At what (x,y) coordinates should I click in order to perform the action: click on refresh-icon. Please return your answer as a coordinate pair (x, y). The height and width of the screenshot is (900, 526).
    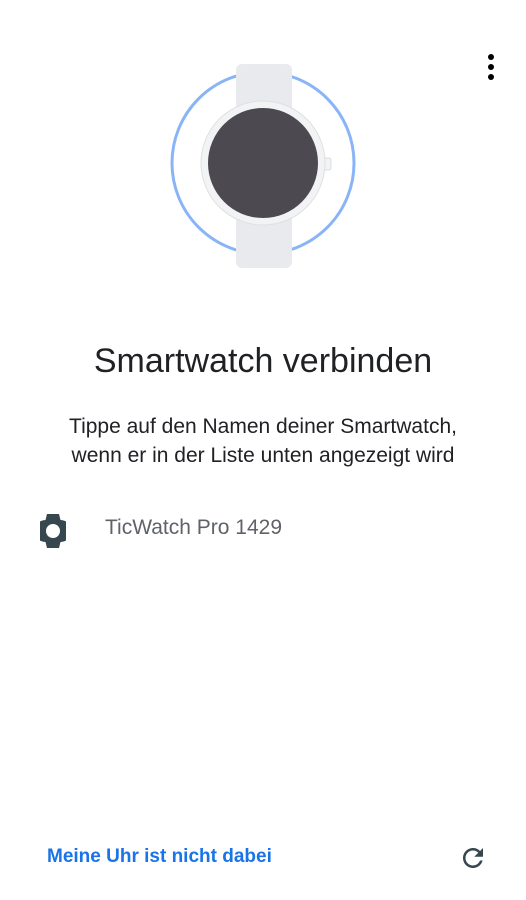
    Looking at the image, I should click on (473, 858).